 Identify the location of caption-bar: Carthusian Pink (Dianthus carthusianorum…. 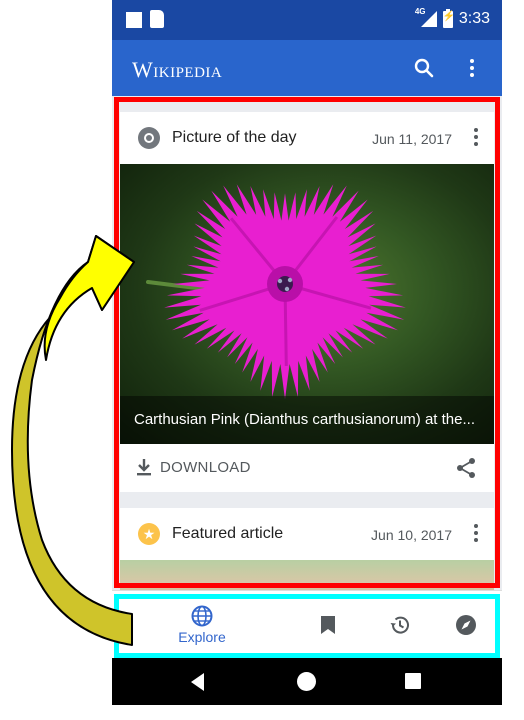
(307, 420).